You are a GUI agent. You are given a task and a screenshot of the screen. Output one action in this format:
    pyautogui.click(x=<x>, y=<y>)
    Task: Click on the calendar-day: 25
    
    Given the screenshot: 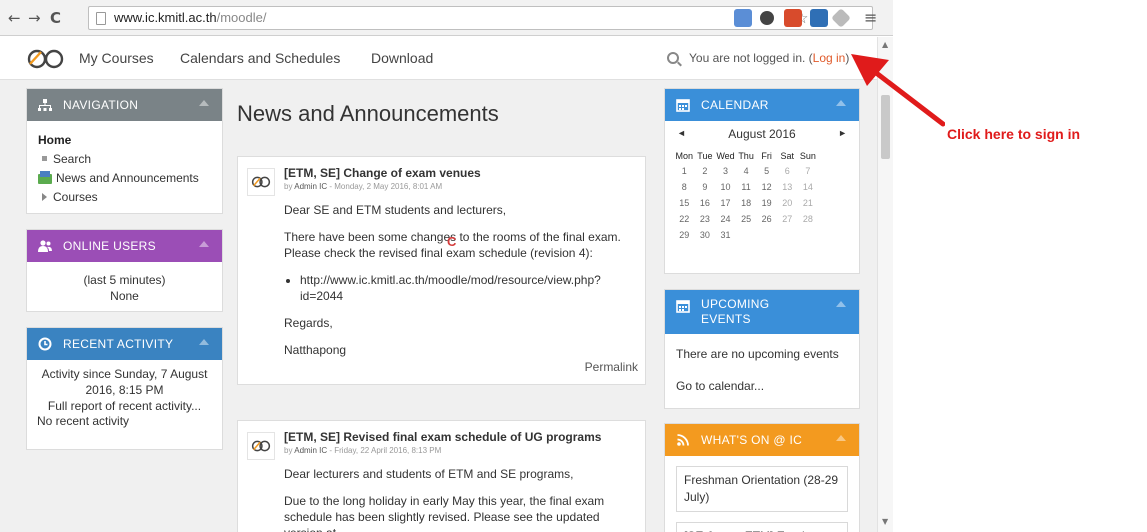 What is the action you would take?
    pyautogui.click(x=746, y=219)
    